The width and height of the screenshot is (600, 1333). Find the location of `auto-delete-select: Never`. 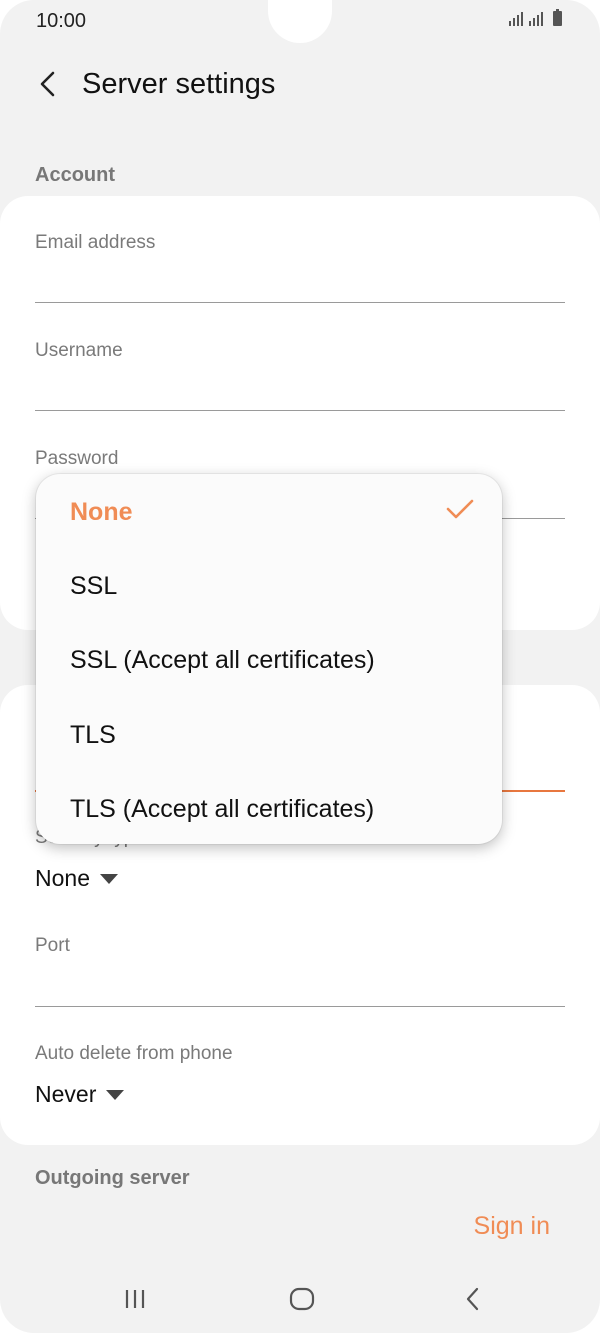

auto-delete-select: Never is located at coordinates (80, 1094).